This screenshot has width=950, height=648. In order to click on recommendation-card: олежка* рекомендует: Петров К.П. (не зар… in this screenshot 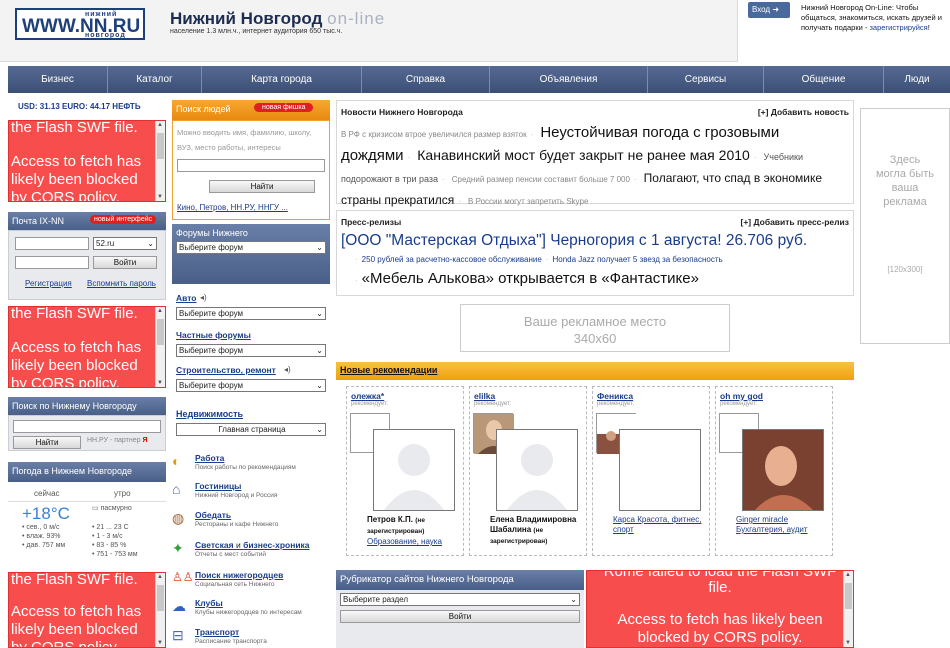, I will do `click(405, 471)`.